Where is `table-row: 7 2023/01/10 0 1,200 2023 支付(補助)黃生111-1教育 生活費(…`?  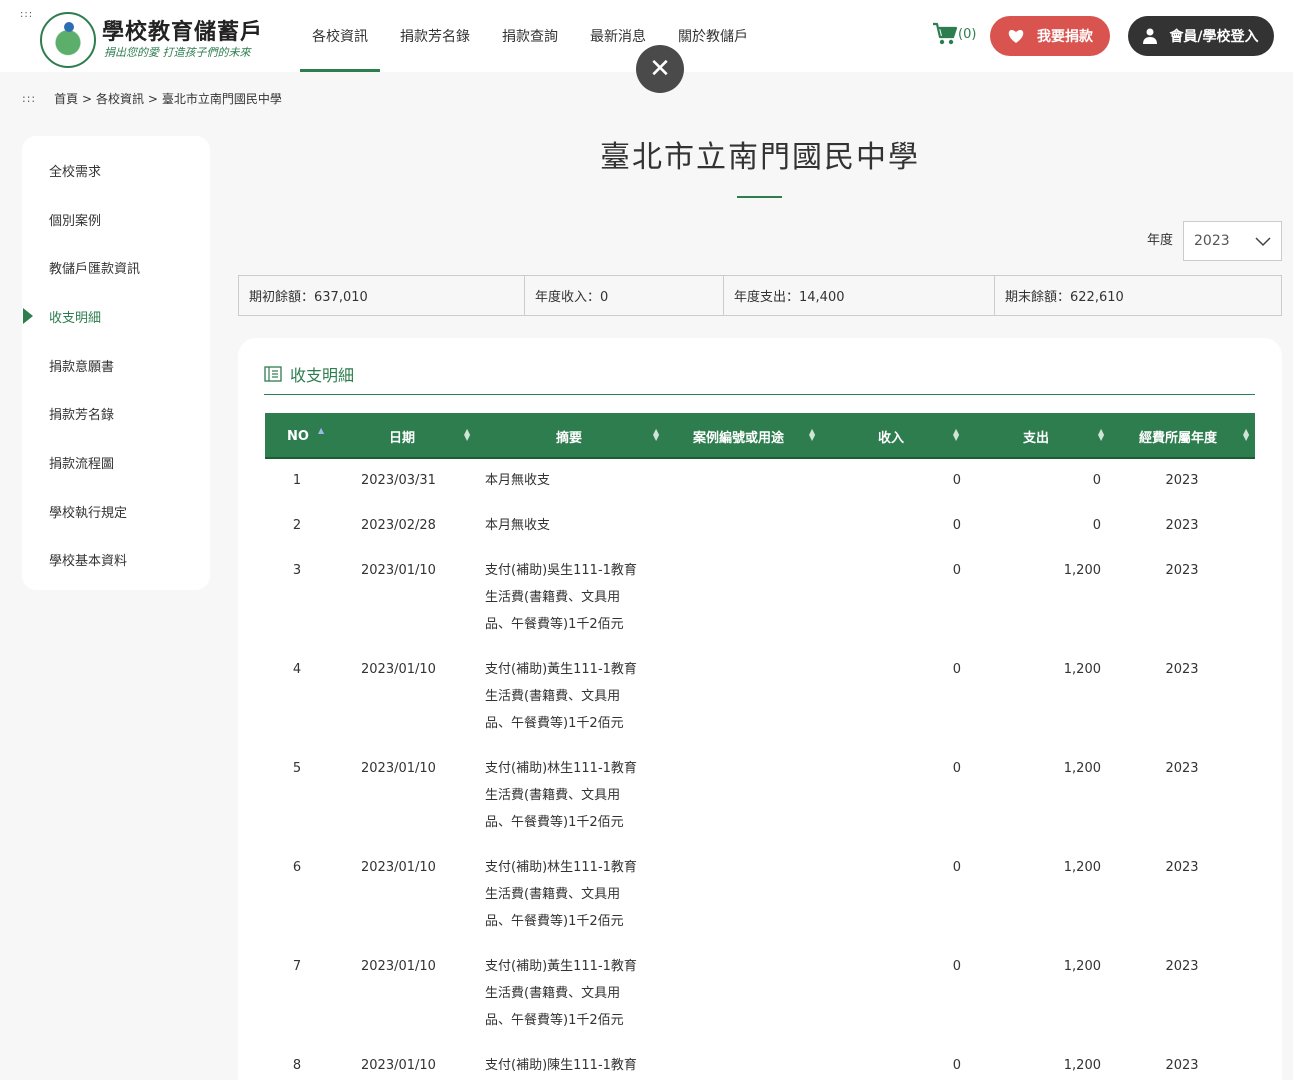 table-row: 7 2023/01/10 0 1,200 2023 支付(補助)黃生111-1教育 生活費(… is located at coordinates (760, 993).